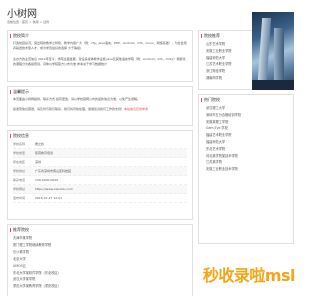 The height and width of the screenshot is (300, 320). Describe the element at coordinates (249, 162) in the screenshot. I see `sidebar-hot-item: 江苏某学院` at that location.